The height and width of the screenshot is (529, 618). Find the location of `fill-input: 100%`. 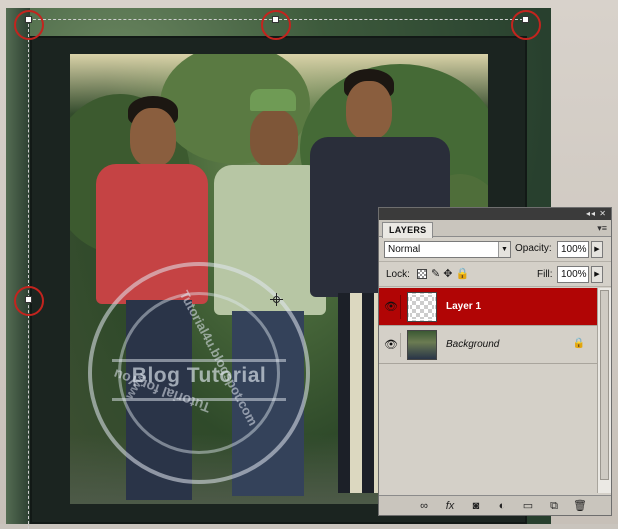

fill-input: 100% is located at coordinates (573, 274).